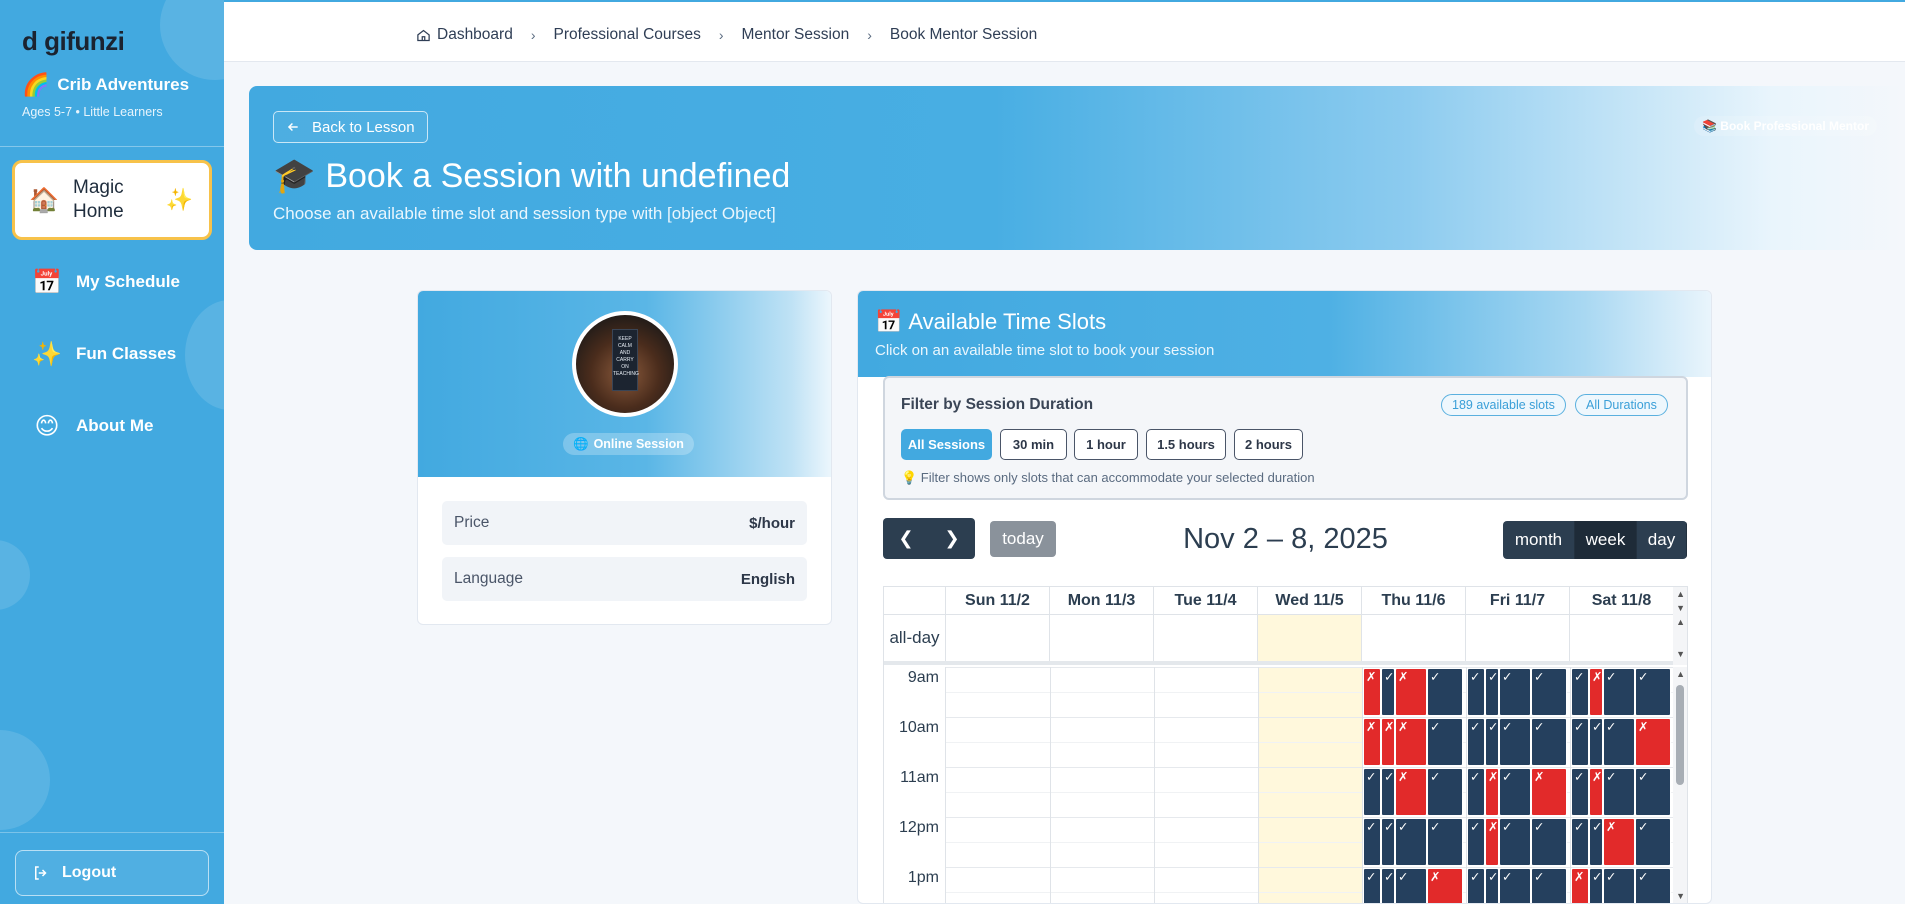 This screenshot has width=1905, height=904. I want to click on view-month-button: month, so click(1539, 540).